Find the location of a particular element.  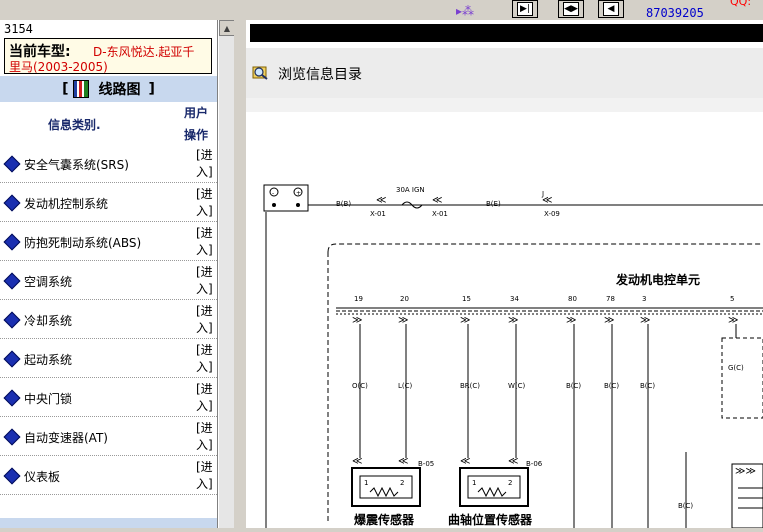

col-action: 操作 is located at coordinates (196, 135).